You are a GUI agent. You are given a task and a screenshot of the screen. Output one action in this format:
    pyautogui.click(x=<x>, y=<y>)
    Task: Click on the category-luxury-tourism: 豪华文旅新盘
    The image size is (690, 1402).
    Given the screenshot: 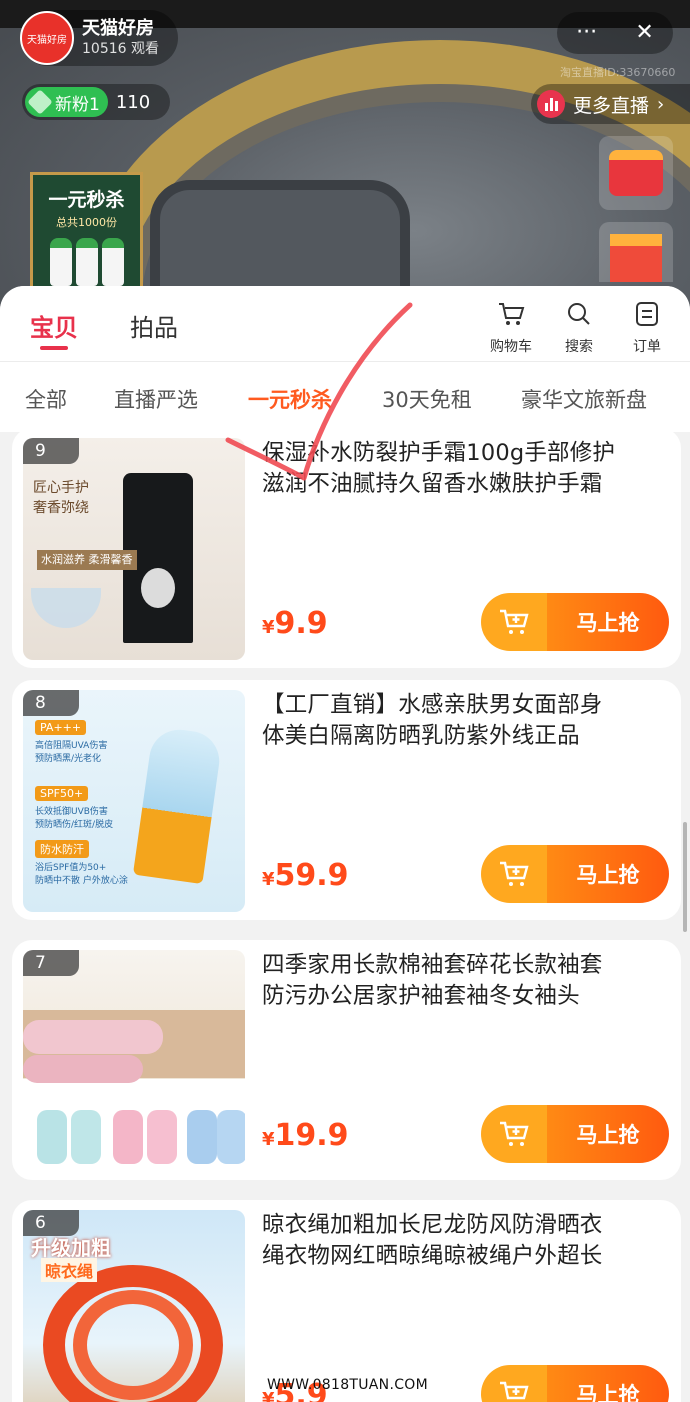 What is the action you would take?
    pyautogui.click(x=584, y=399)
    